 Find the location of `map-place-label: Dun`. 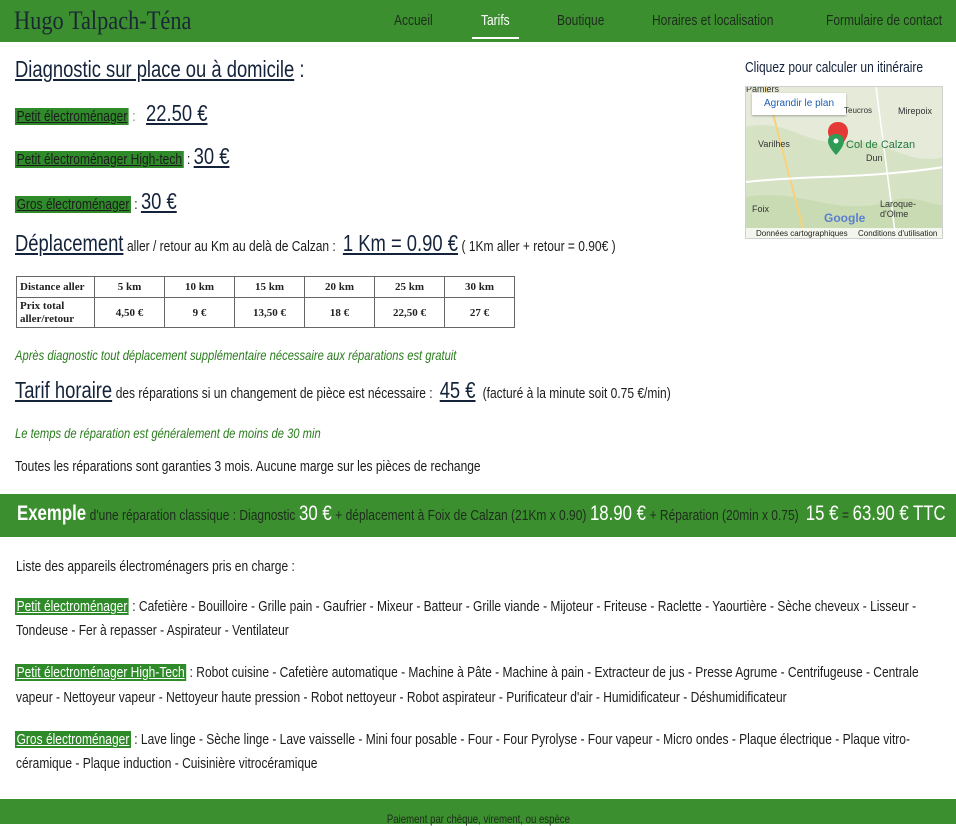

map-place-label: Dun is located at coordinates (874, 158).